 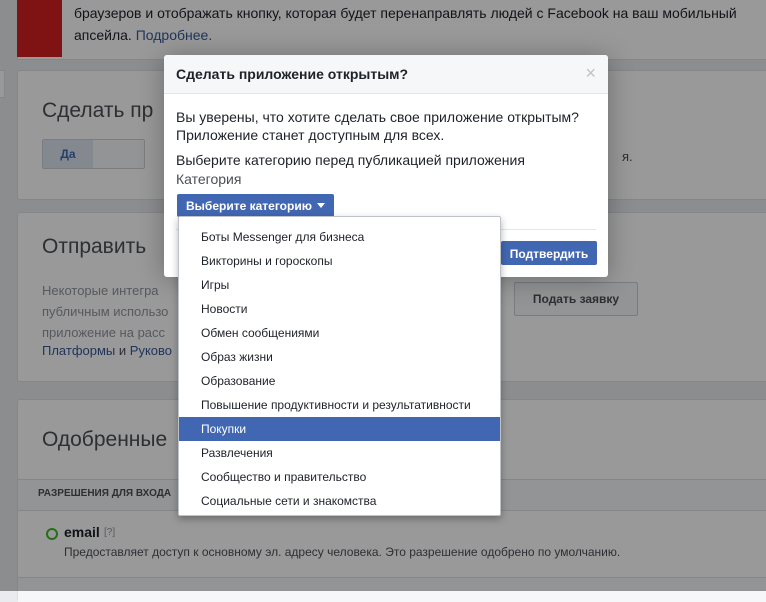 What do you see at coordinates (339, 429) in the screenshot?
I see `category-option: Покупки` at bounding box center [339, 429].